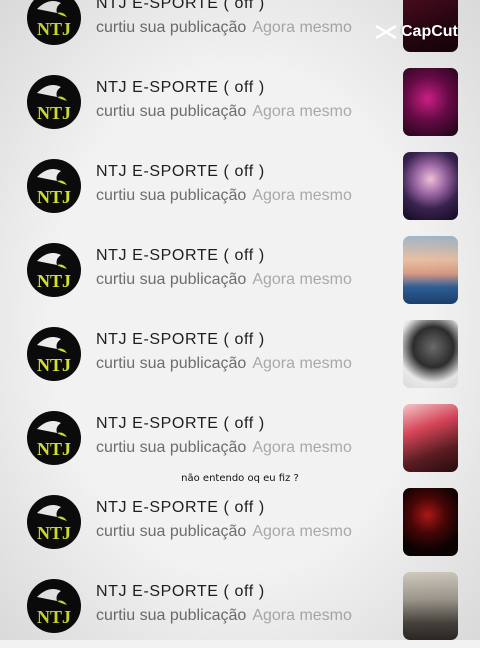  I want to click on capcut-watermark: CapCut, so click(416, 32).